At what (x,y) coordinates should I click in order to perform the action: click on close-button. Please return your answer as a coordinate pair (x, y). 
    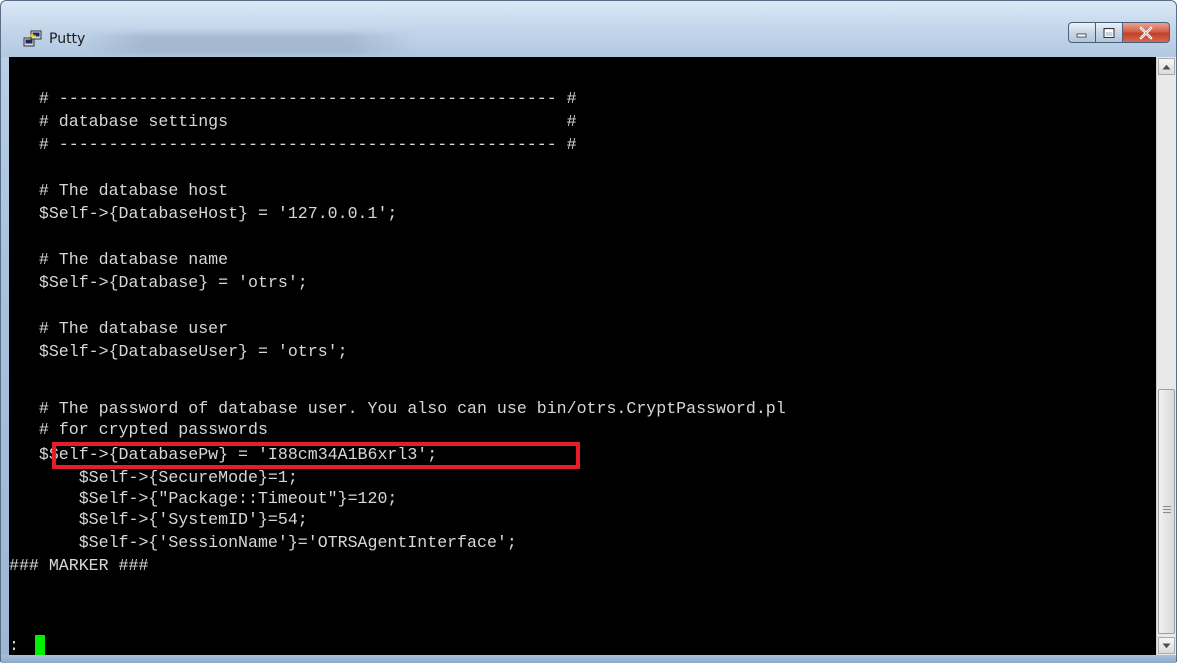
    Looking at the image, I should click on (1146, 32).